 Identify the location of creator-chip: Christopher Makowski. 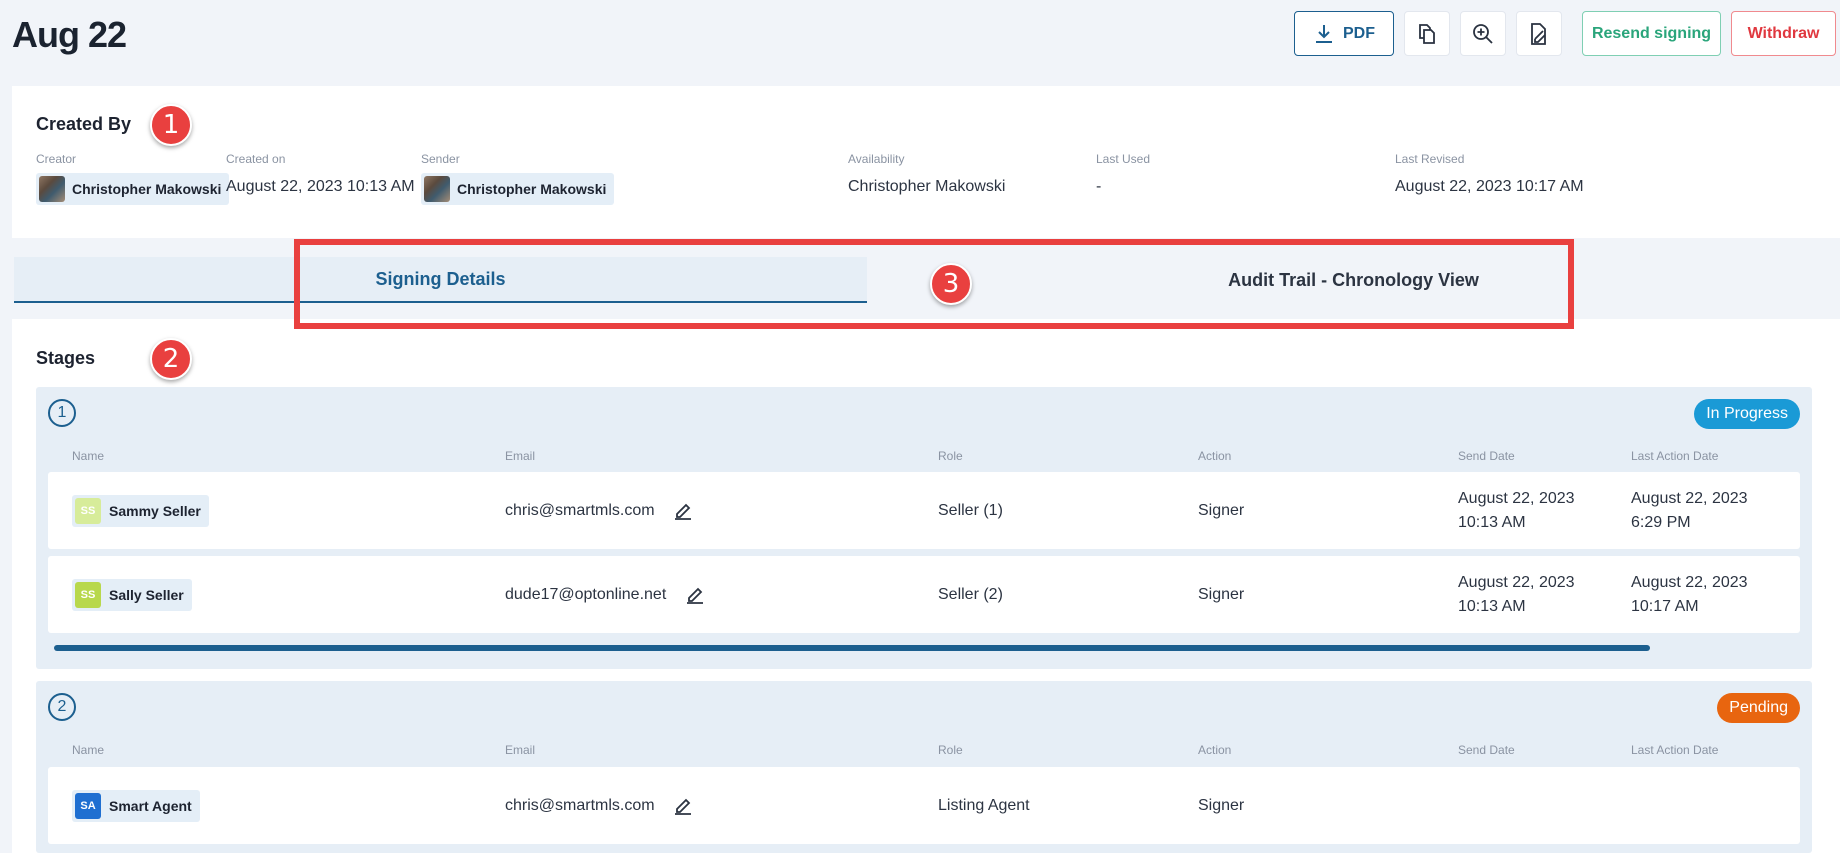
(133, 189).